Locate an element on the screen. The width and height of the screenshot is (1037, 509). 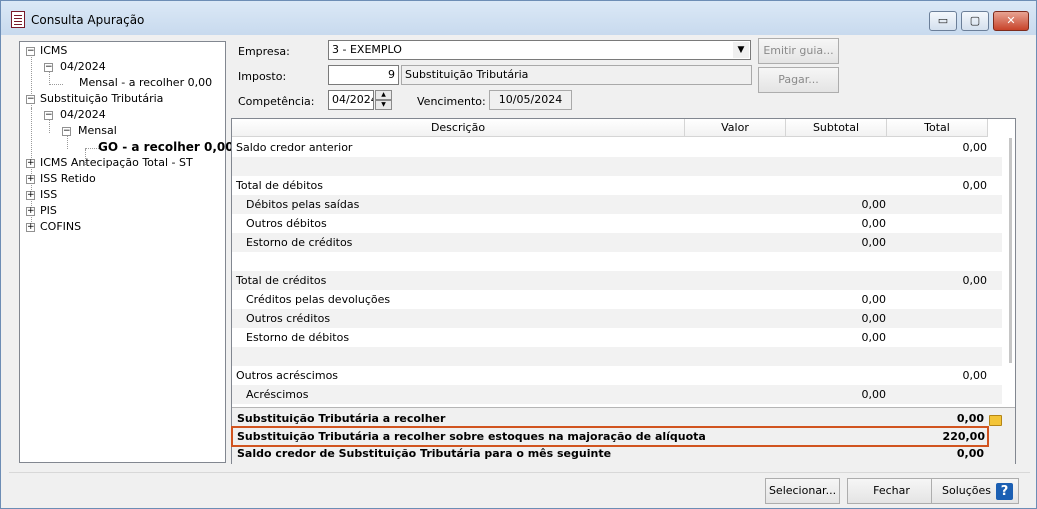
tree-node-icms: − ICMS is located at coordinates (121, 51).